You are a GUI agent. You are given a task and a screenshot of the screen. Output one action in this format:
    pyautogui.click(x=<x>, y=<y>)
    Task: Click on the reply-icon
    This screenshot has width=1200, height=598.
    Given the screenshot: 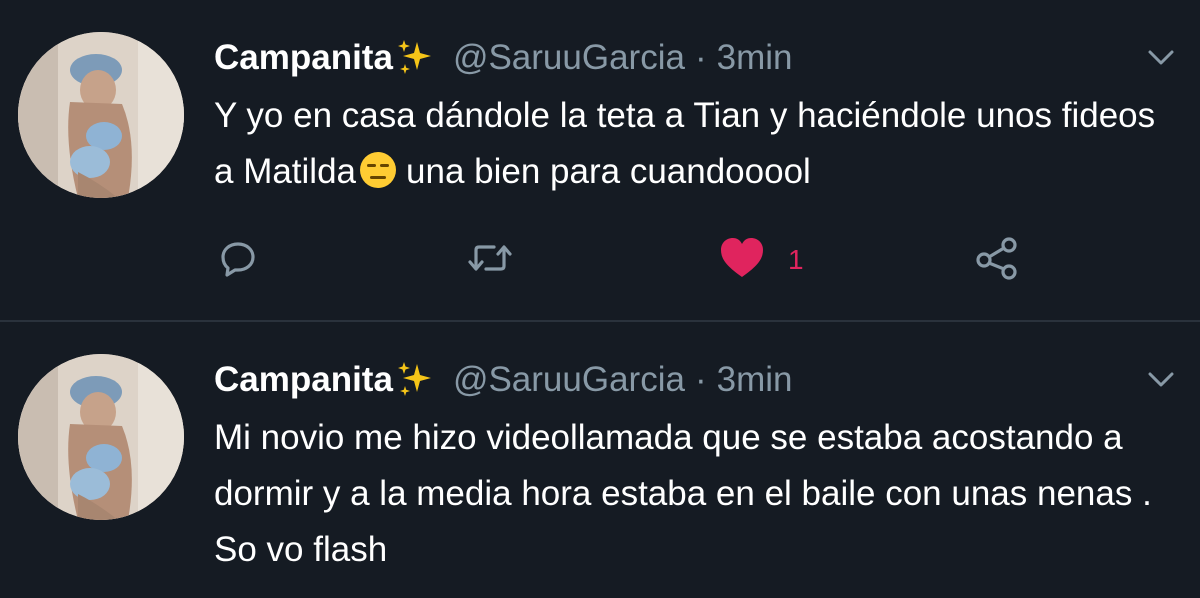 What is the action you would take?
    pyautogui.click(x=238, y=260)
    